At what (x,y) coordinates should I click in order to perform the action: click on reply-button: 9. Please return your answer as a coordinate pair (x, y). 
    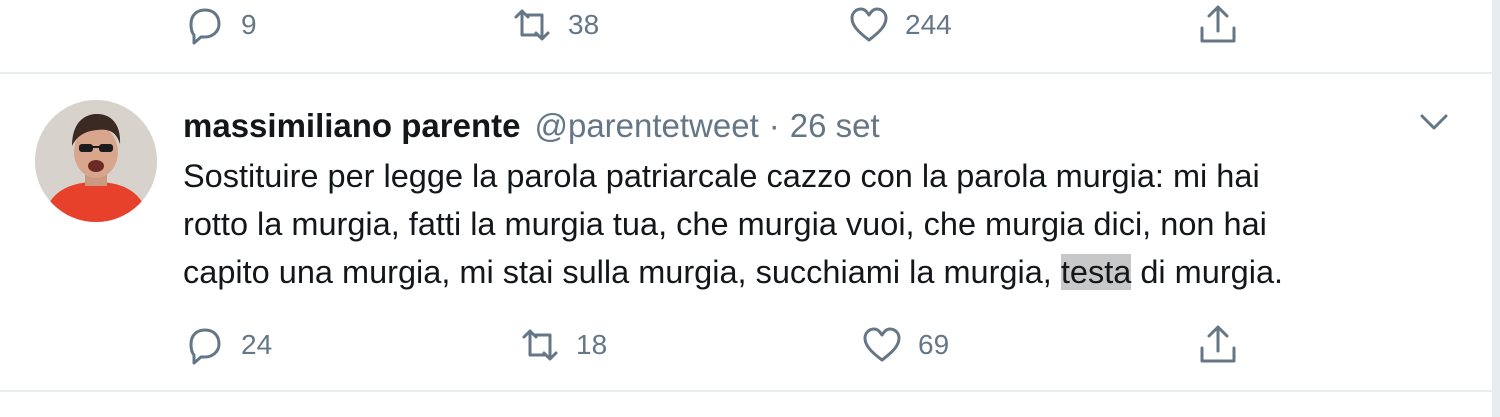
    Looking at the image, I should click on (220, 25).